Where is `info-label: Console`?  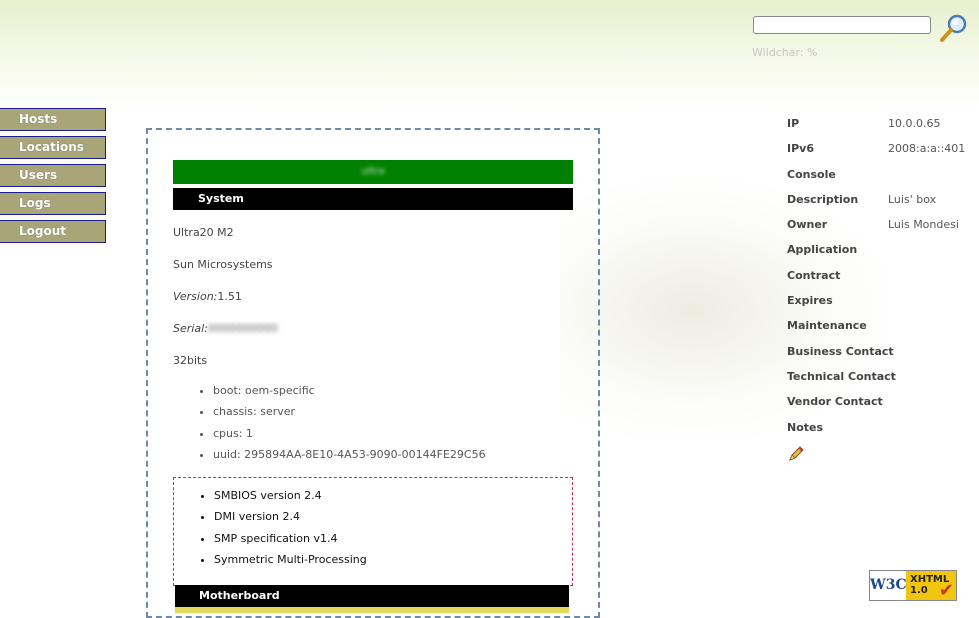
info-label: Console is located at coordinates (811, 174).